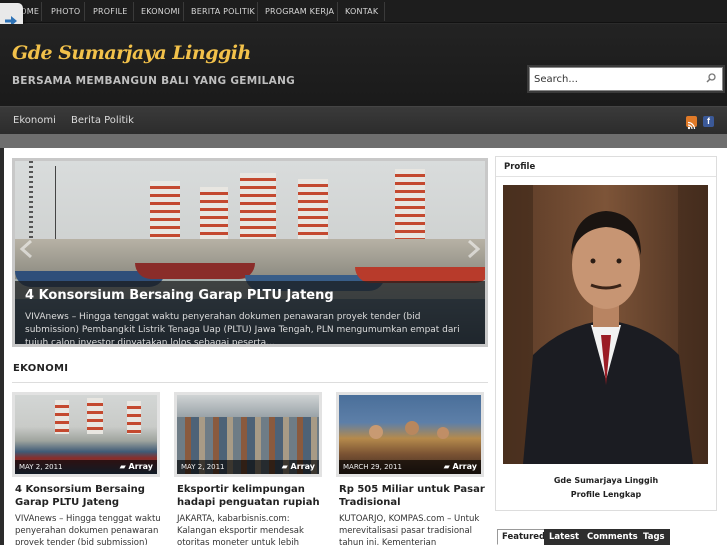  I want to click on post-title: 4 Konsorsium Bersaing Garap PLTU Jateng, so click(88, 496).